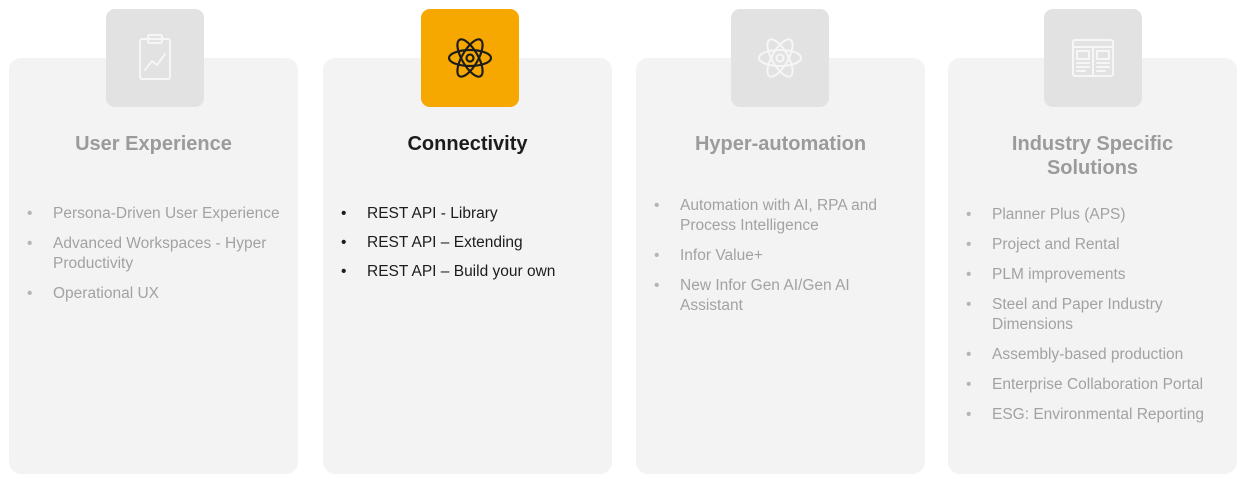  I want to click on icon-tile-hyper-automation, so click(780, 58).